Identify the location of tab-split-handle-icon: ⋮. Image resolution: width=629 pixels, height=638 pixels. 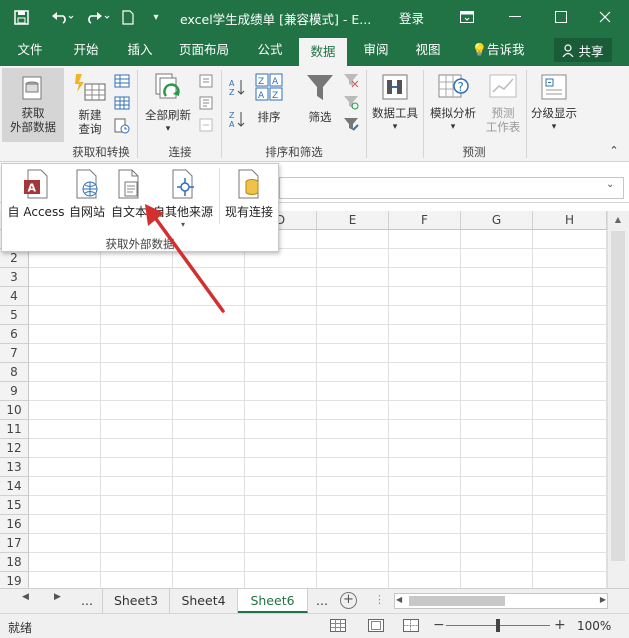
(379, 599).